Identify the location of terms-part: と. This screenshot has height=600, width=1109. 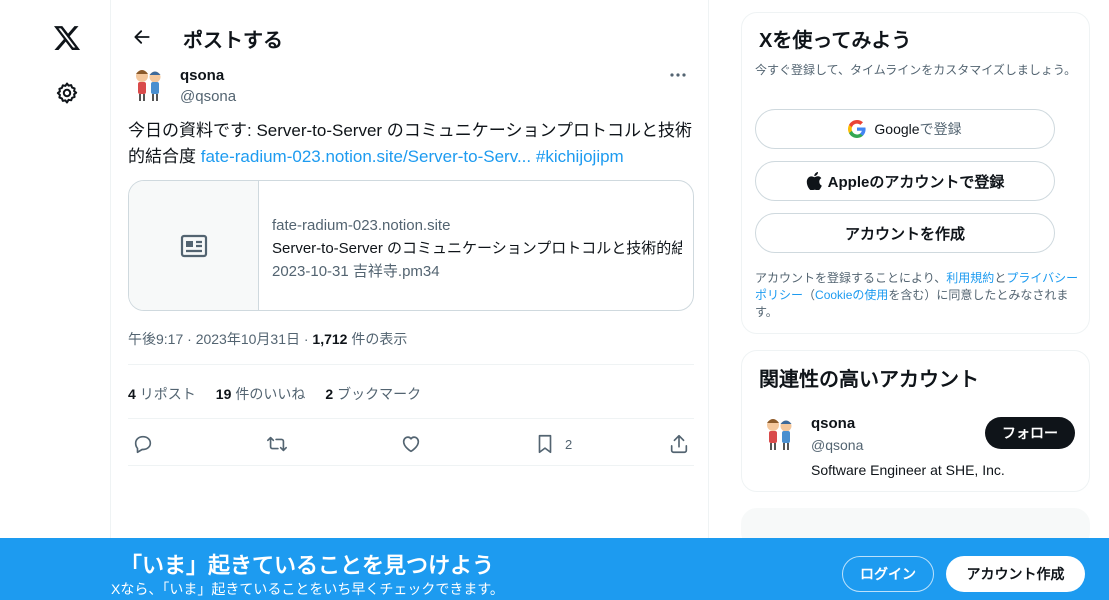
(1000, 278).